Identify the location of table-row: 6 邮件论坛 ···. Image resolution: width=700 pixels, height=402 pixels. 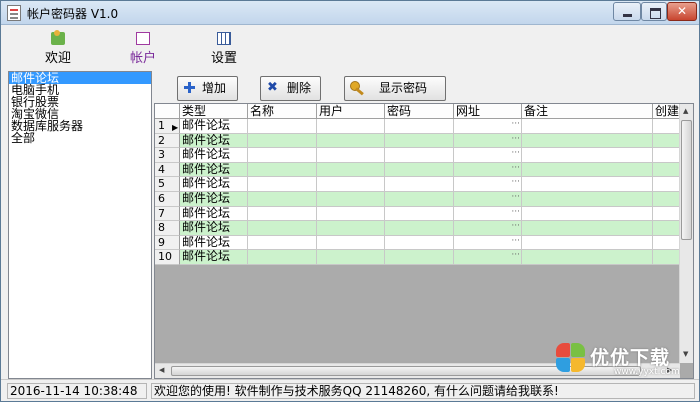
(417, 199).